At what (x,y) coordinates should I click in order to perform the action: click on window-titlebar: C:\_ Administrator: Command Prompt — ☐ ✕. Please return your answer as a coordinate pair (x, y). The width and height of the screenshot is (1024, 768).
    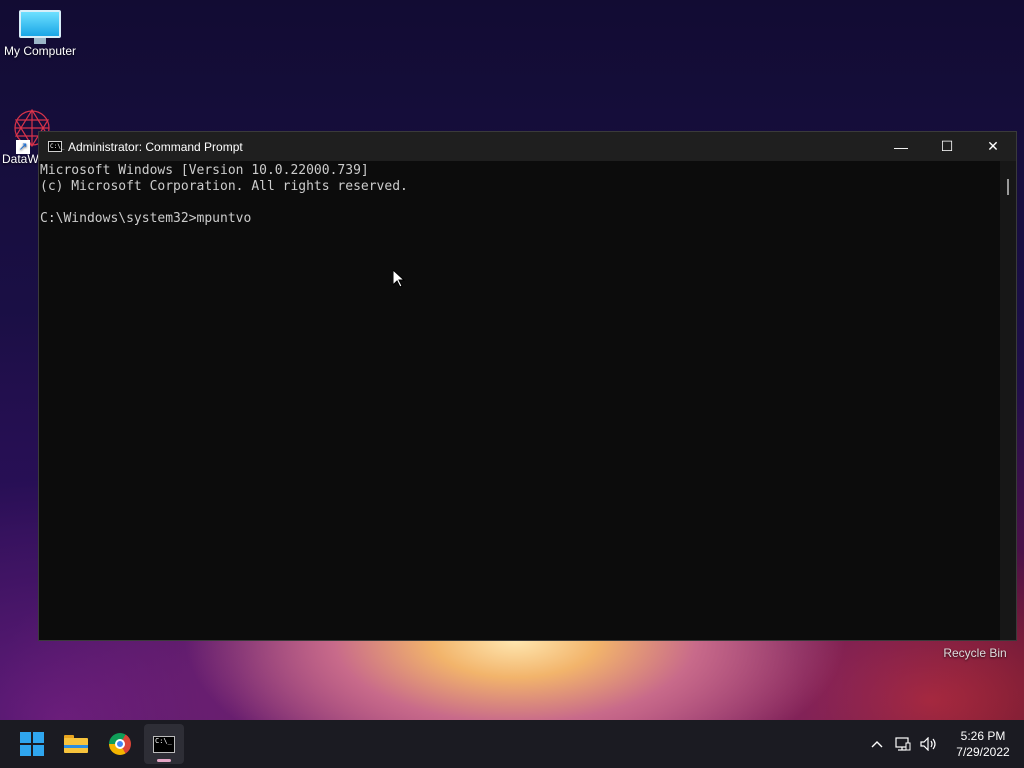
    Looking at the image, I should click on (527, 146).